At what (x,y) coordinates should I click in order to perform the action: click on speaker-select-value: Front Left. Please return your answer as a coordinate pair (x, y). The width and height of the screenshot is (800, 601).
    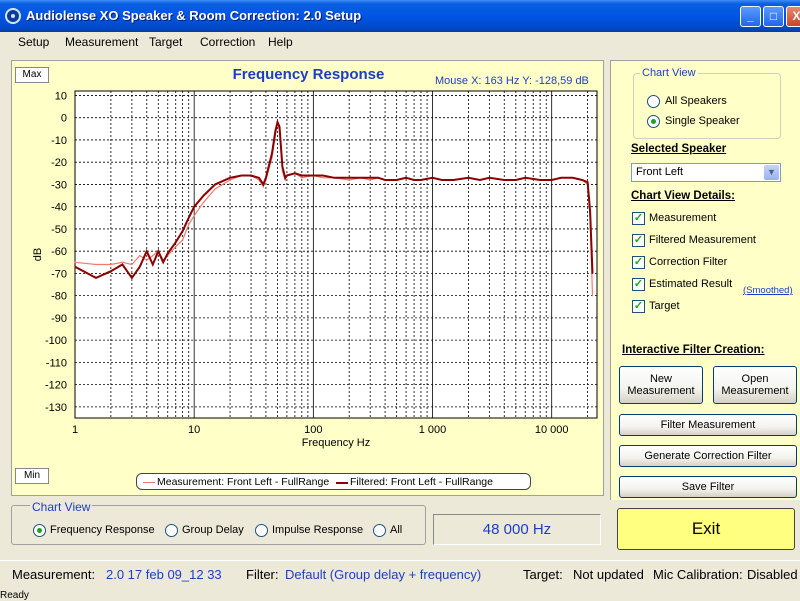
    Looking at the image, I should click on (660, 172).